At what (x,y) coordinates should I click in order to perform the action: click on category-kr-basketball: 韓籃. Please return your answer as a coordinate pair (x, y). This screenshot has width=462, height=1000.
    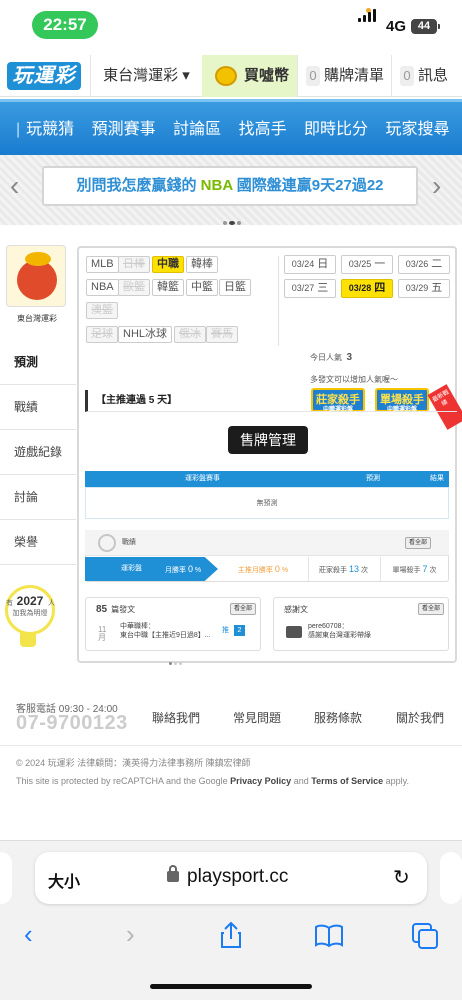
    Looking at the image, I should click on (168, 287).